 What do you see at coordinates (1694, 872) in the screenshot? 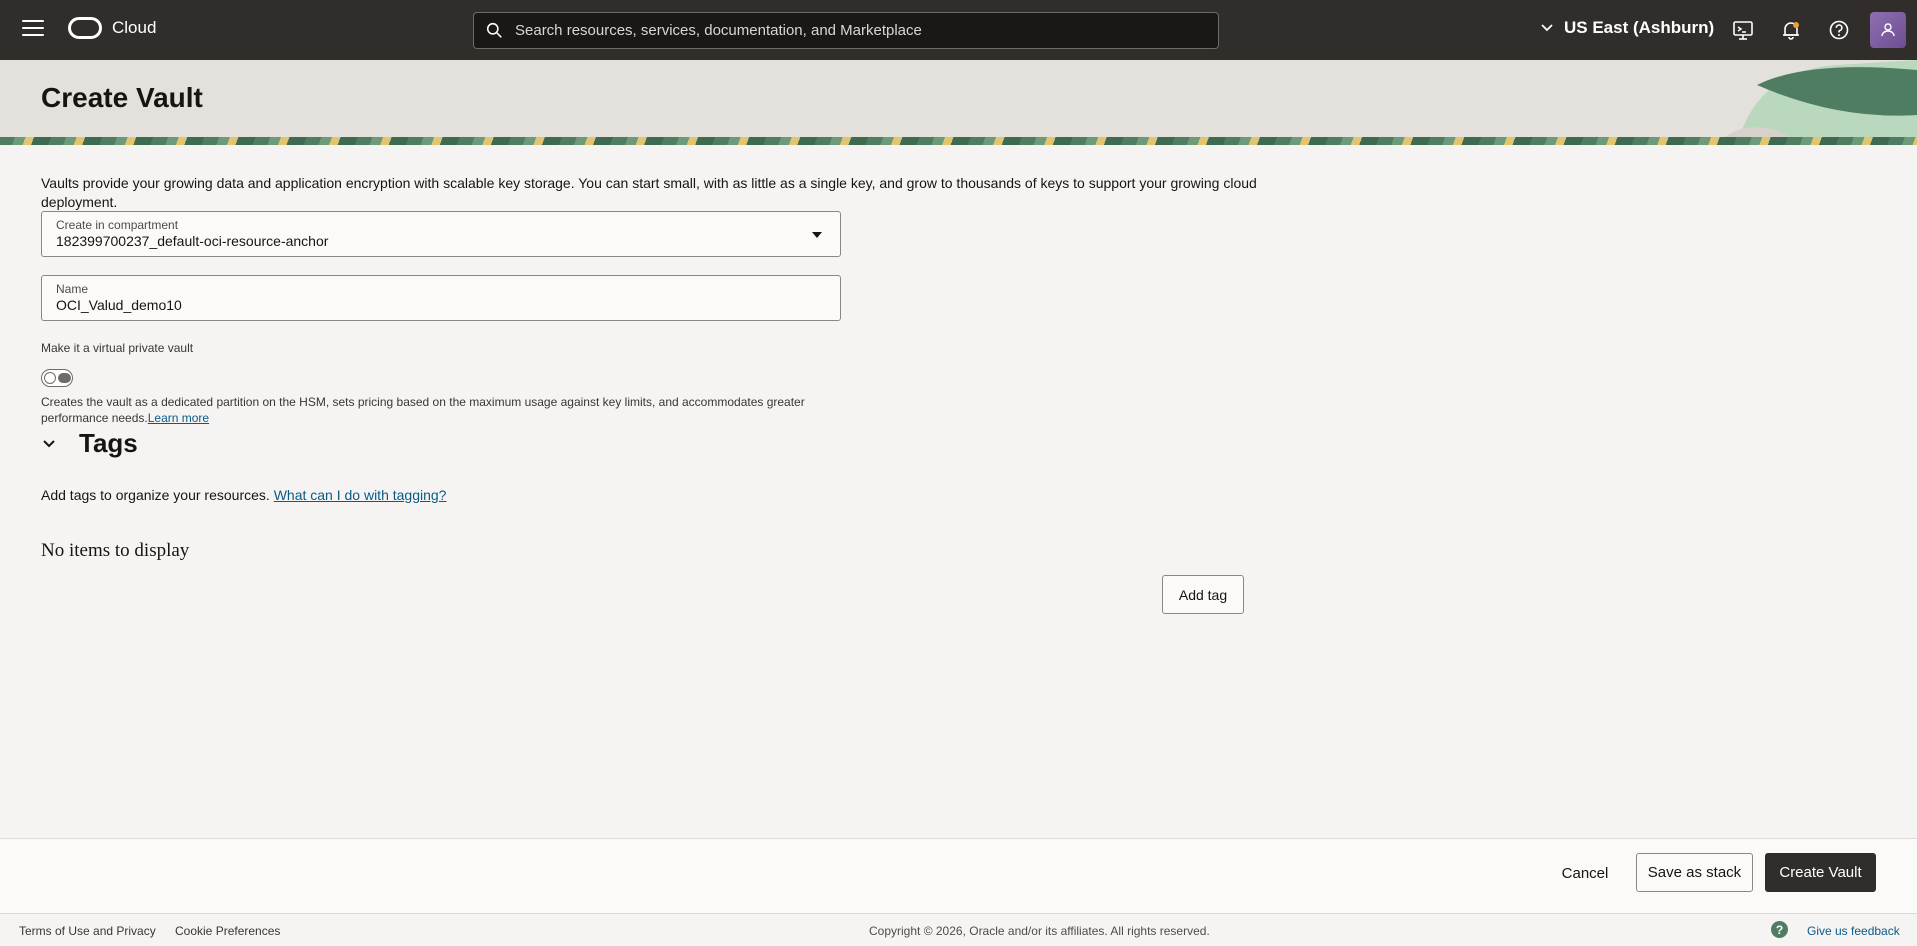
I see `save-as-stack-button: Save as stack` at bounding box center [1694, 872].